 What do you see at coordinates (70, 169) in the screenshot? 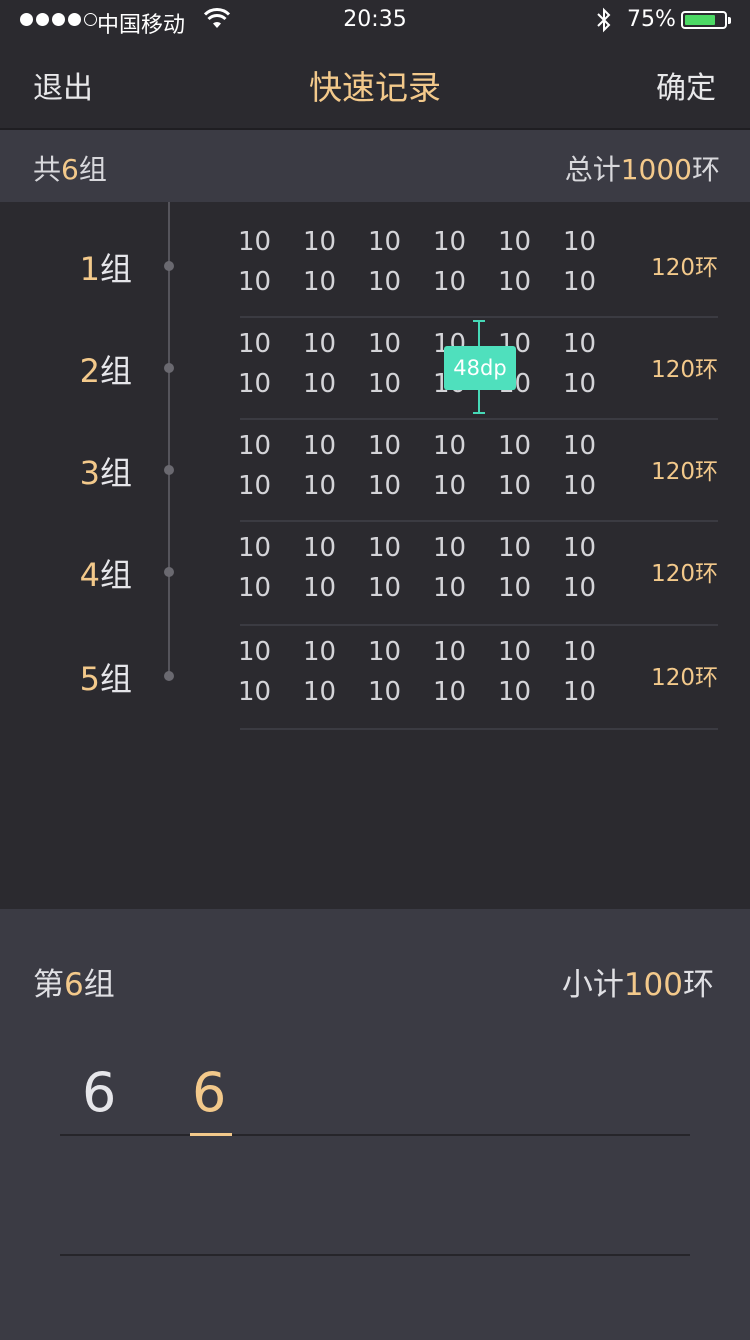
I see `group-count-value: 6` at bounding box center [70, 169].